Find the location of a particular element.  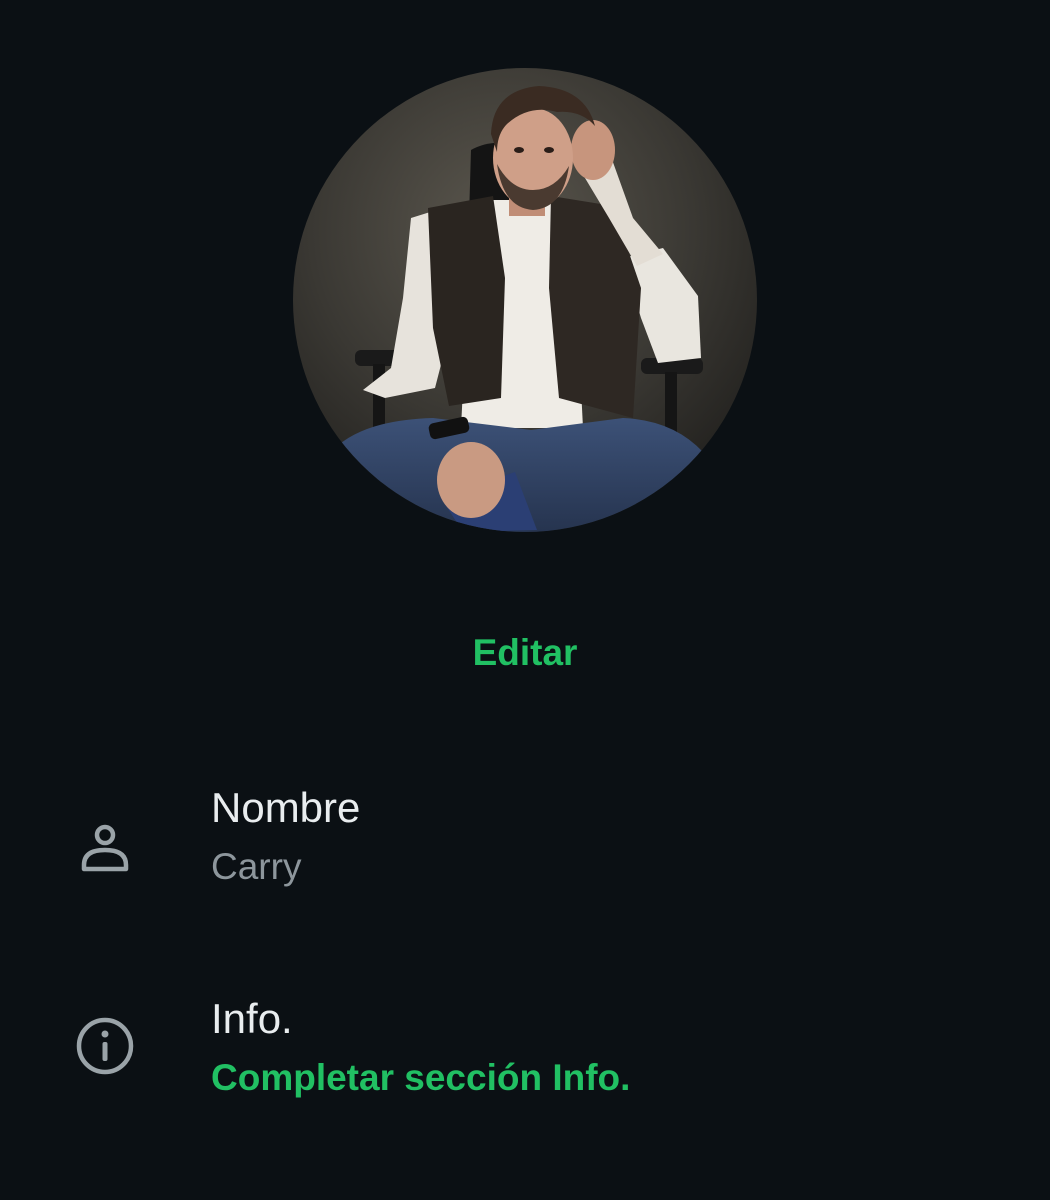

info-value: Completar sección Info. is located at coordinates (421, 1077).